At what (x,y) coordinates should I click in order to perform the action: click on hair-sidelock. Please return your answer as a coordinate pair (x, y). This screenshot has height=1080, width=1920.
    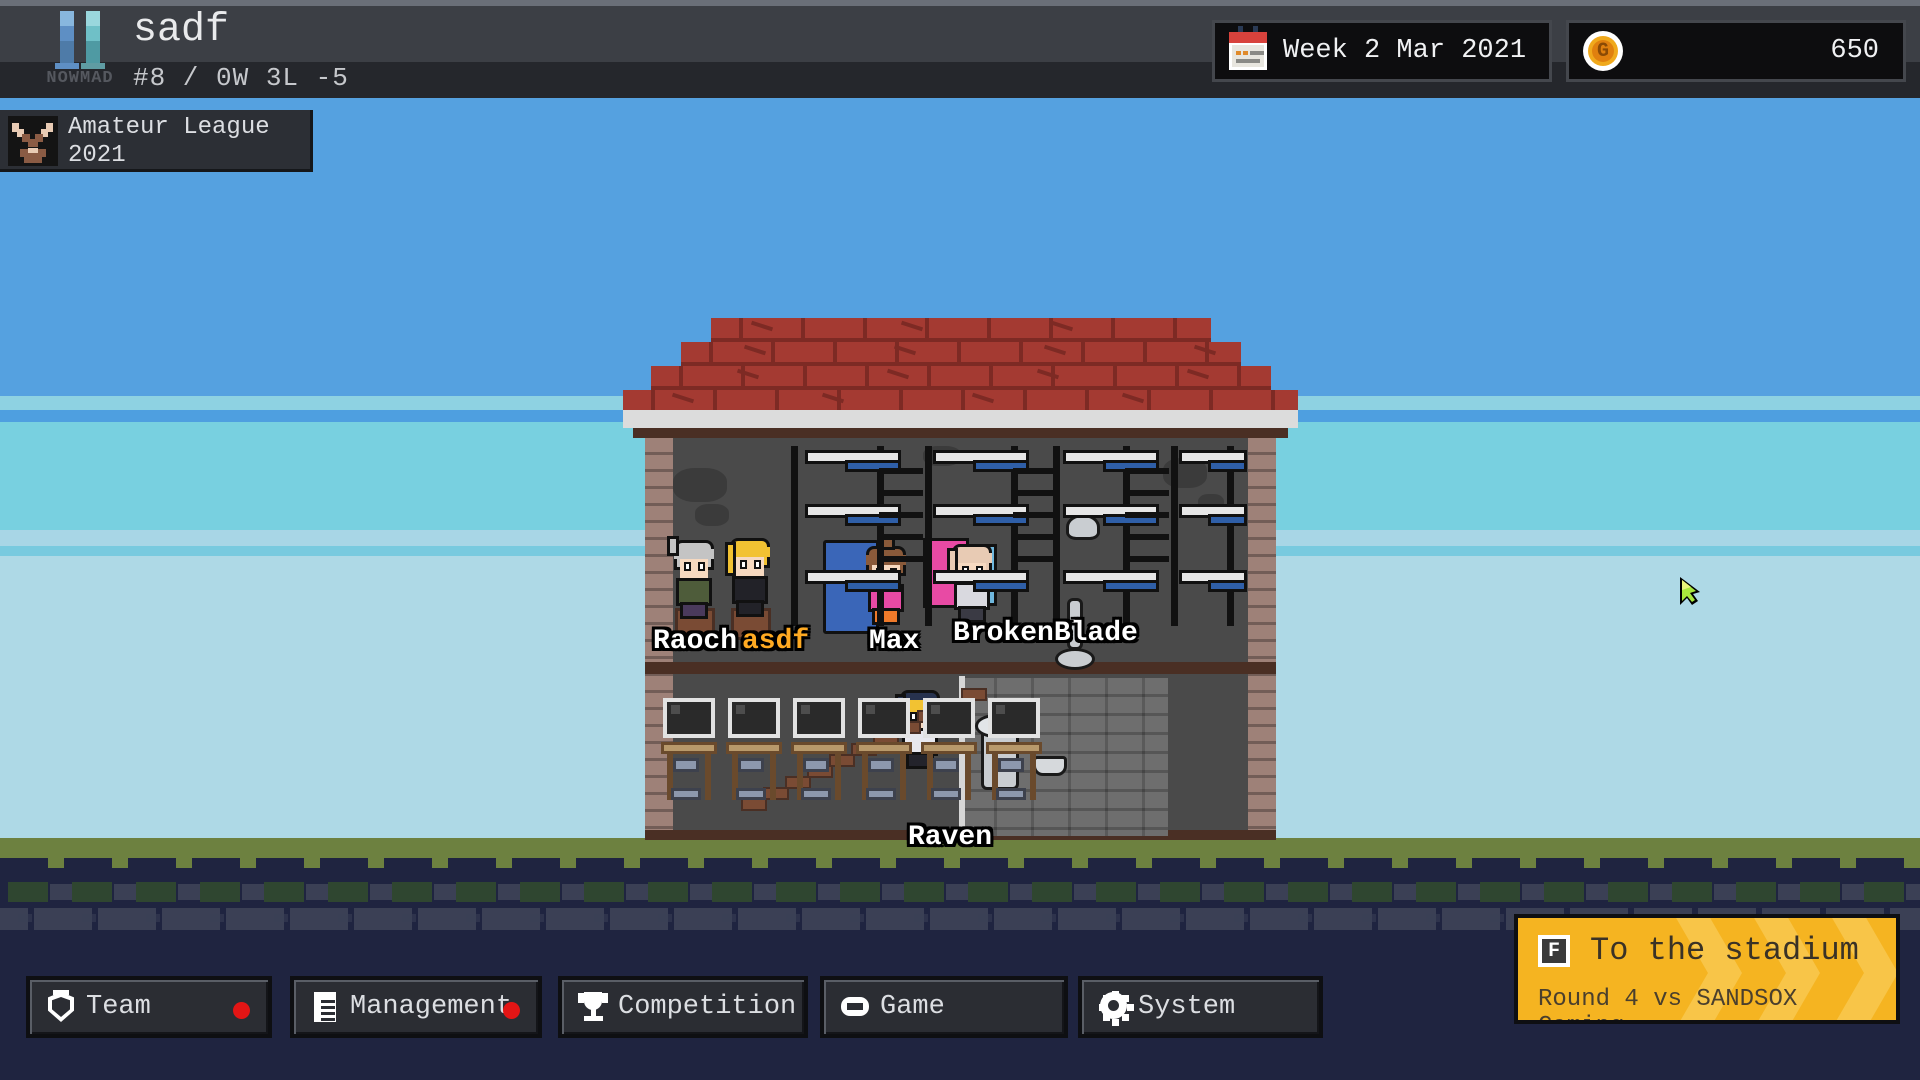
    Looking at the image, I should click on (730, 559).